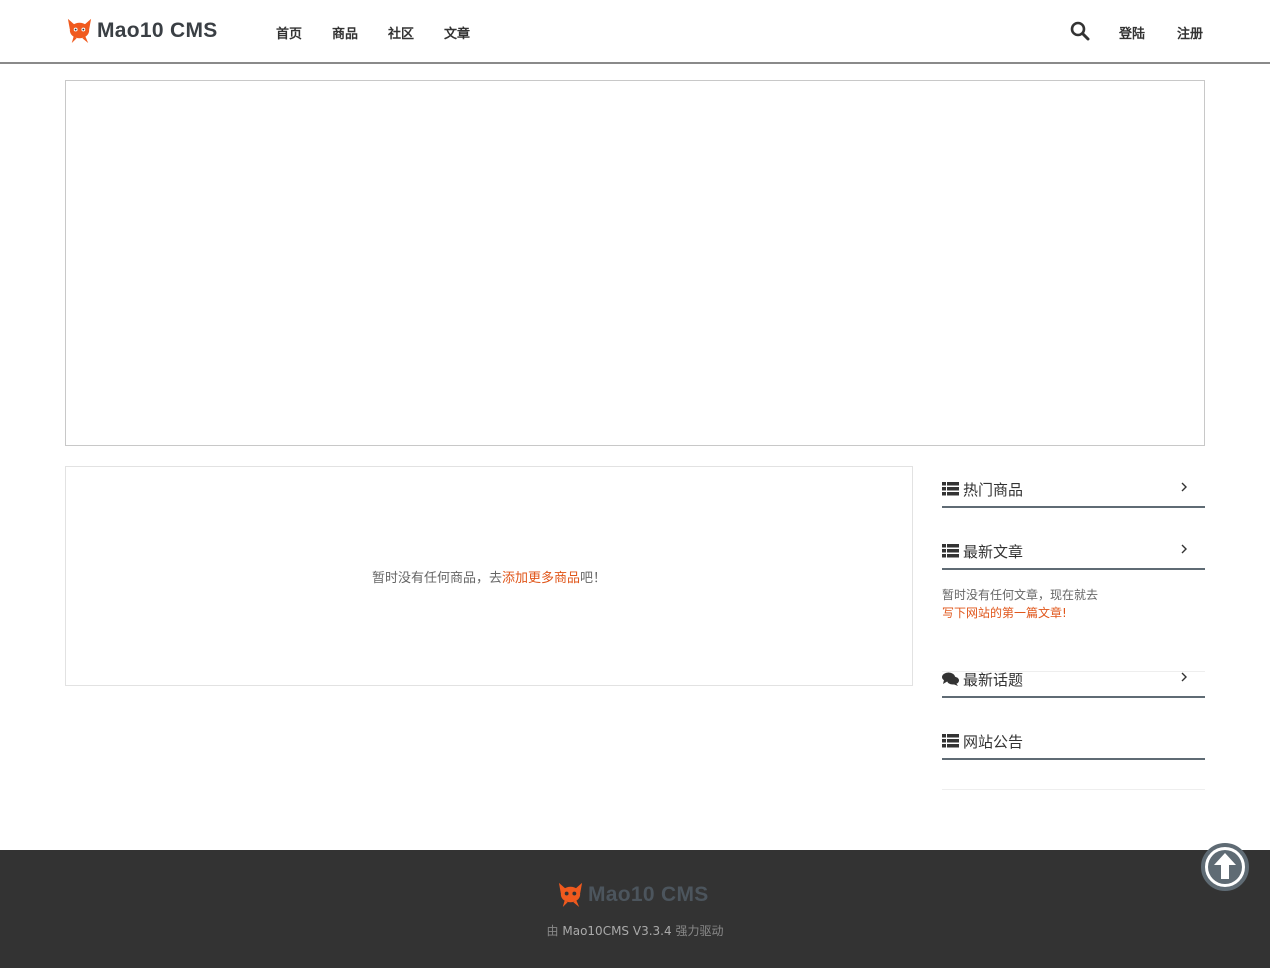 This screenshot has height=968, width=1270. Describe the element at coordinates (1004, 613) in the screenshot. I see `write-first-article-link: 写下网站的第一篇文章!` at that location.